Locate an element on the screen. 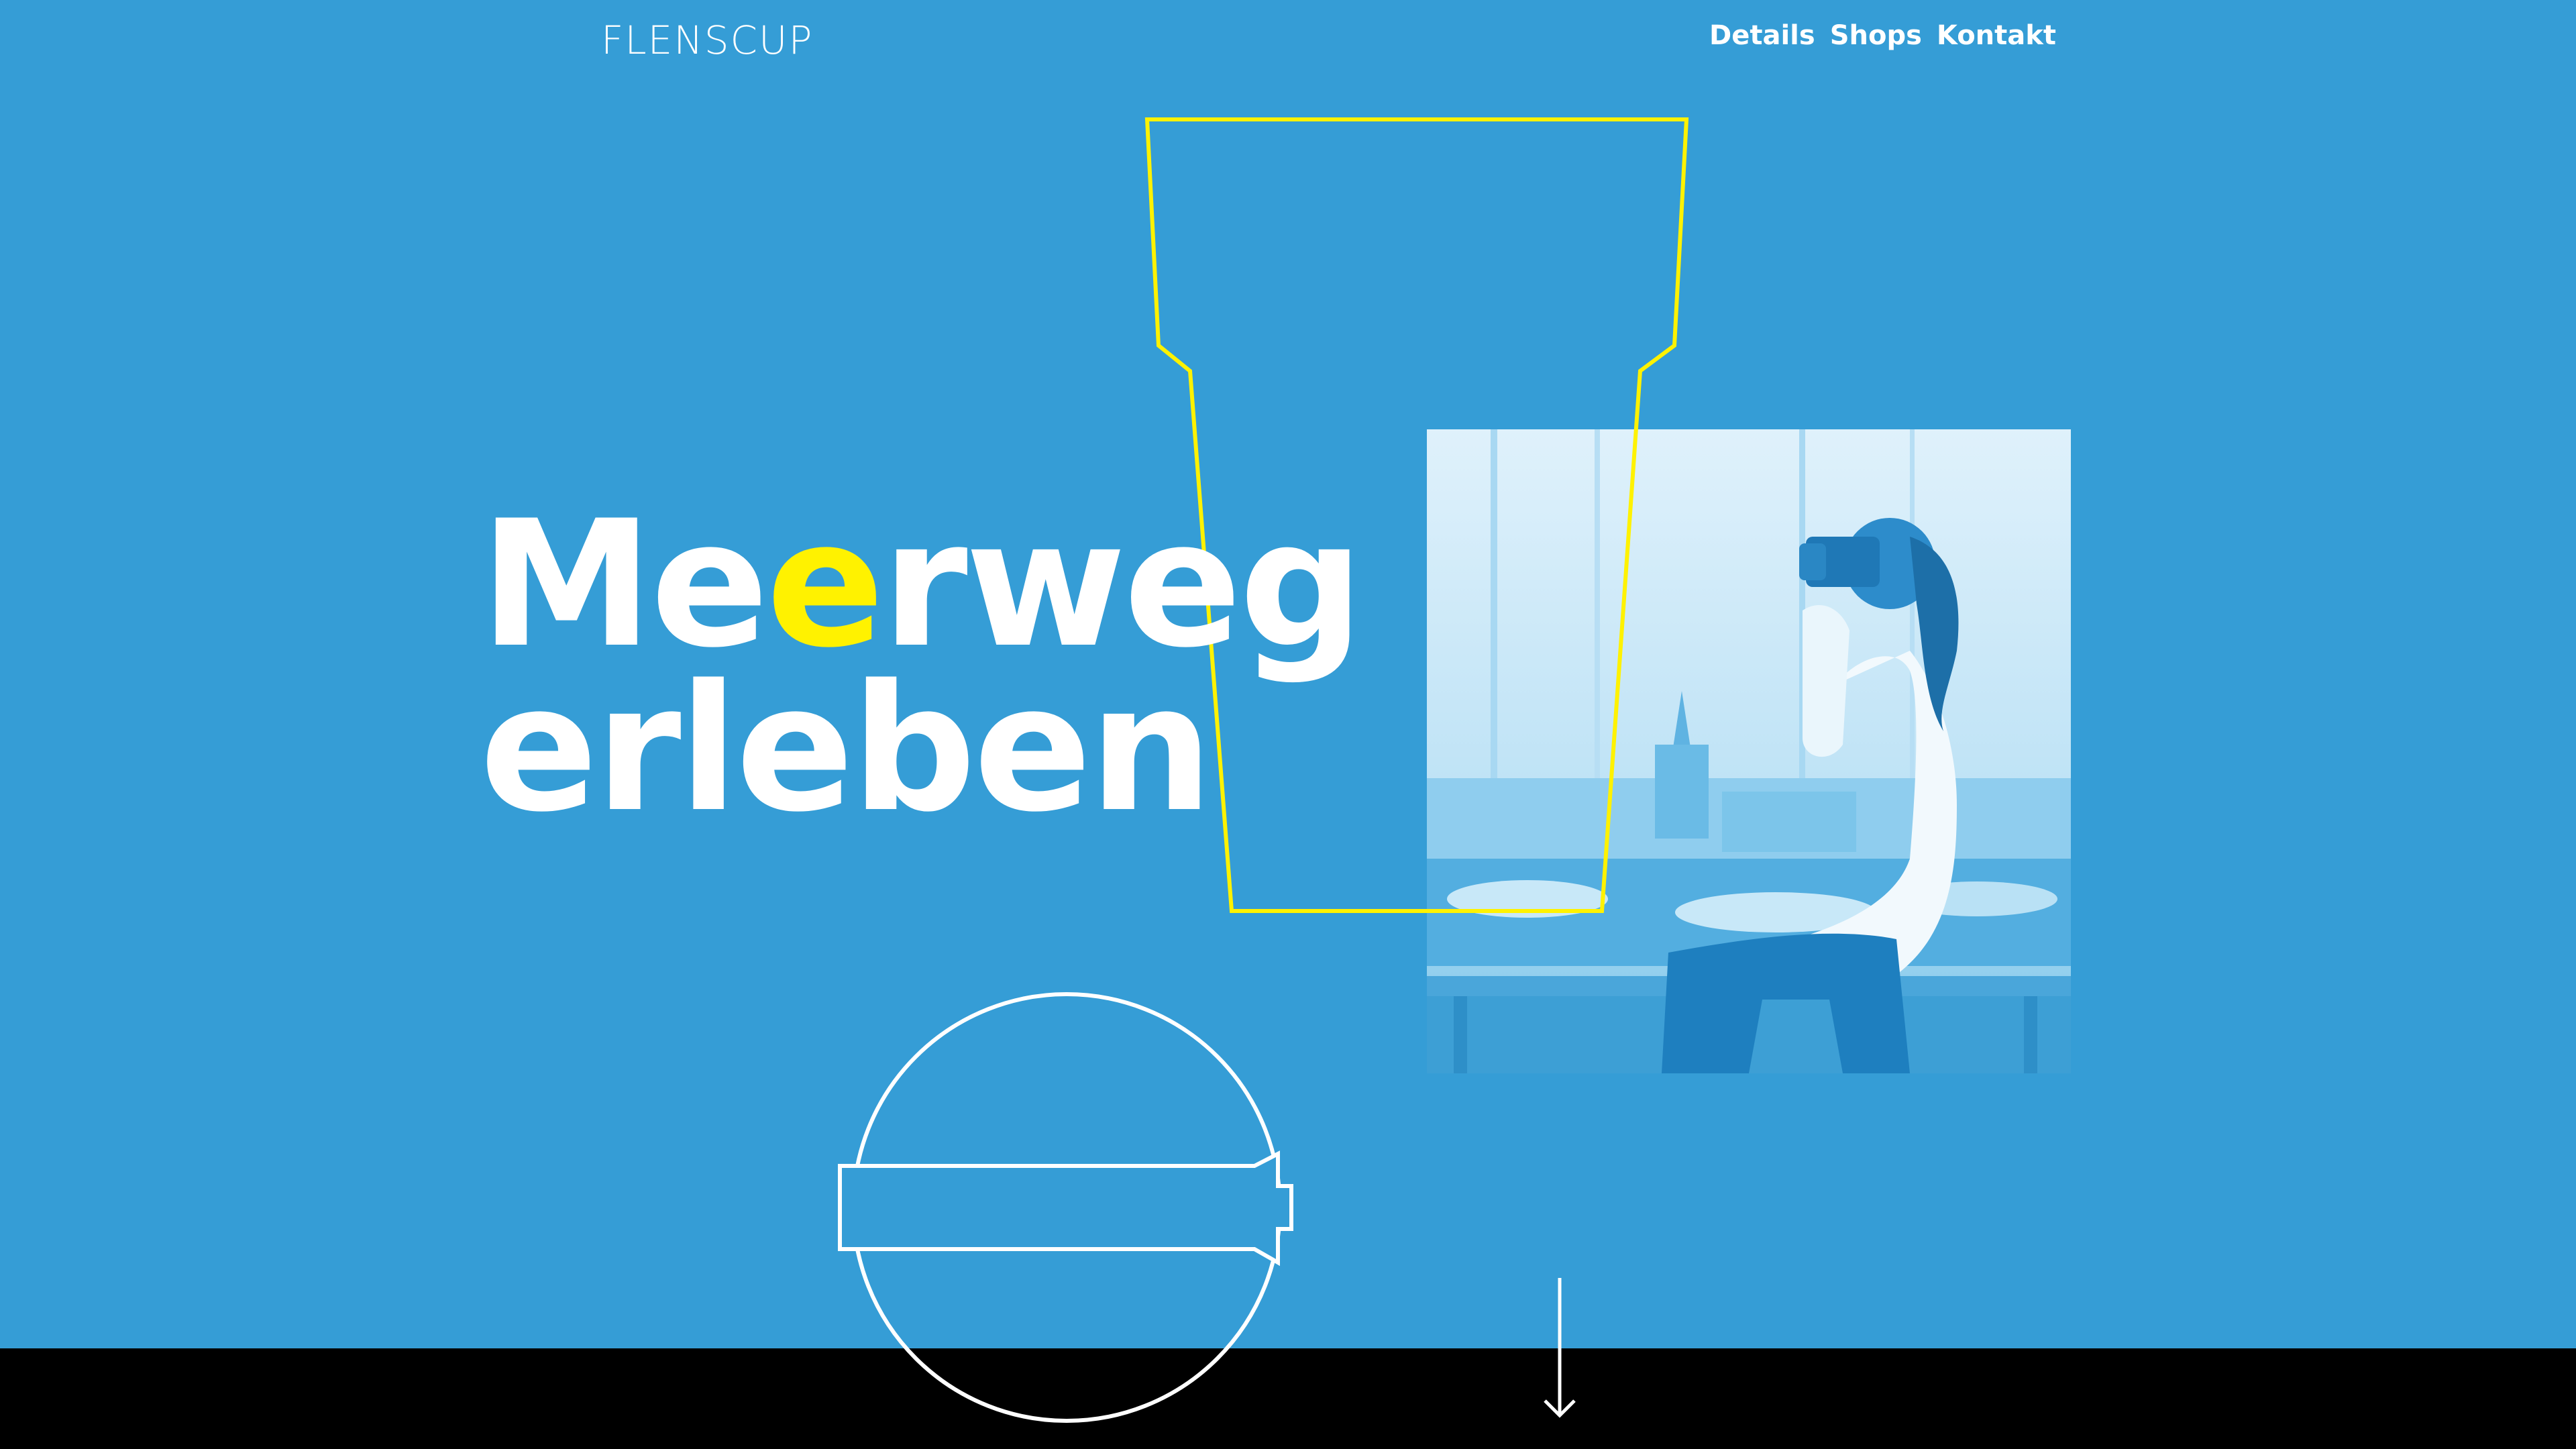 The width and height of the screenshot is (2576, 1449). main-nav: Details Shops Kontakt is located at coordinates (1882, 35).